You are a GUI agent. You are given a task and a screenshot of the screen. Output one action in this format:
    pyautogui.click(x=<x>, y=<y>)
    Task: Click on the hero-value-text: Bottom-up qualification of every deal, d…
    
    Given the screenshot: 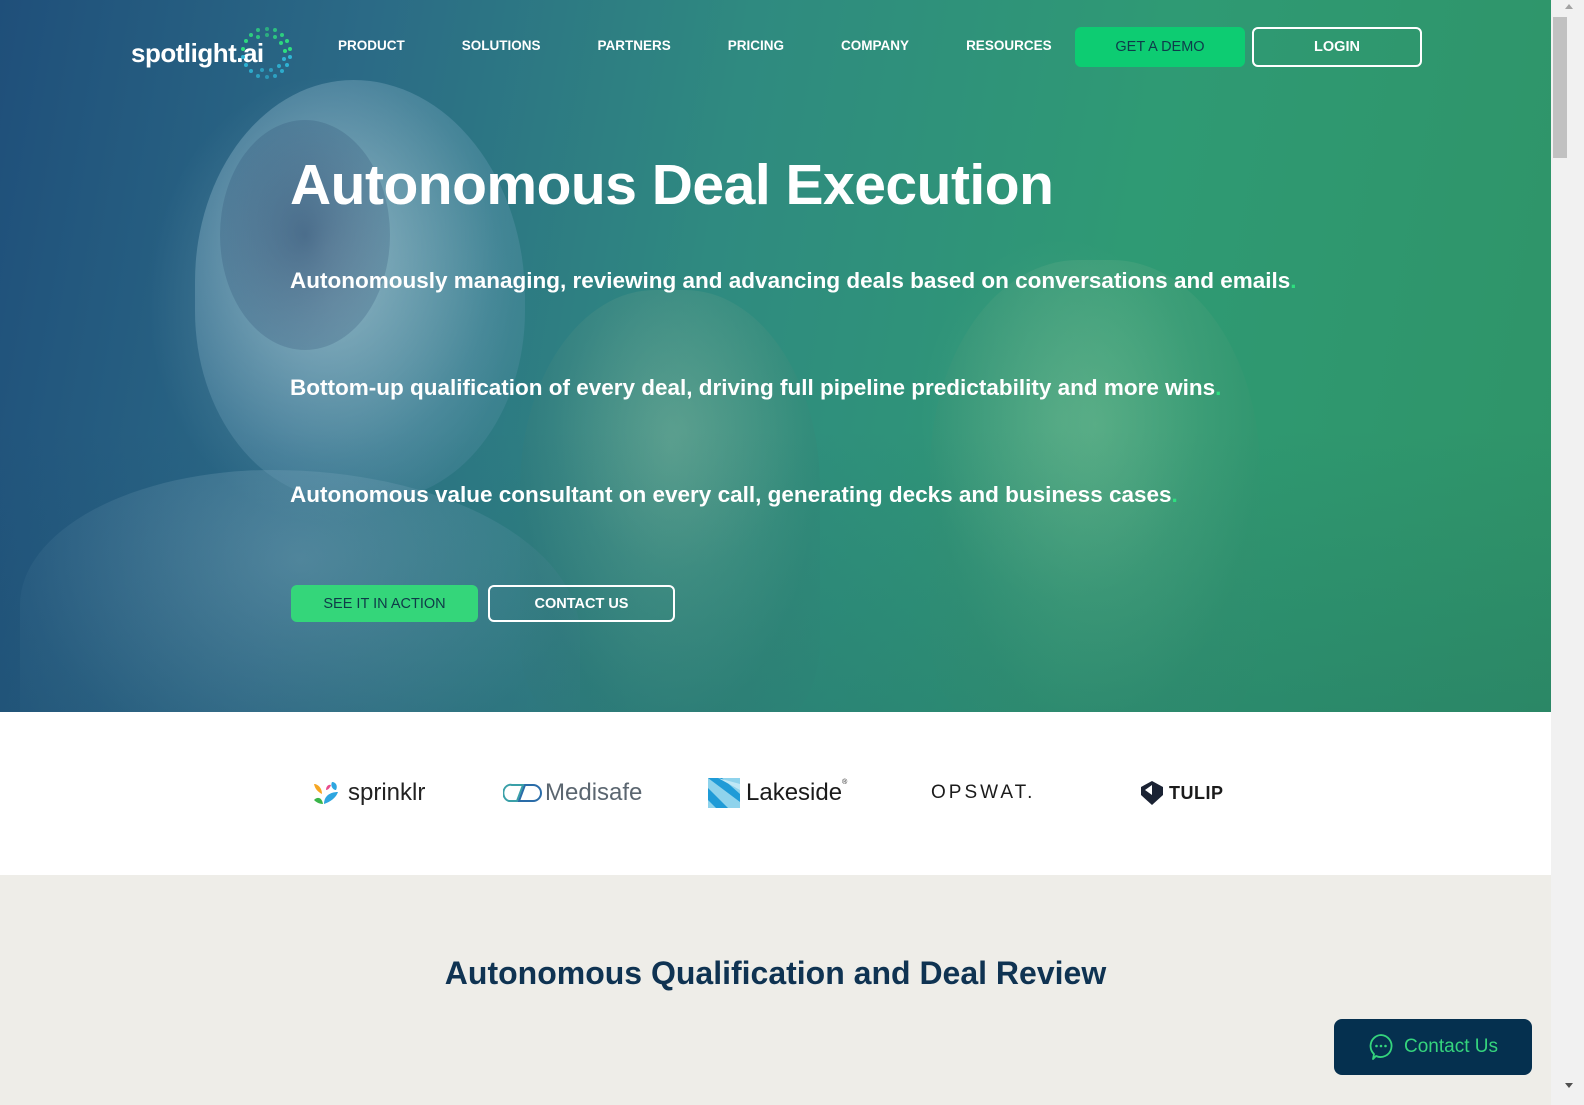 What is the action you would take?
    pyautogui.click(x=753, y=387)
    